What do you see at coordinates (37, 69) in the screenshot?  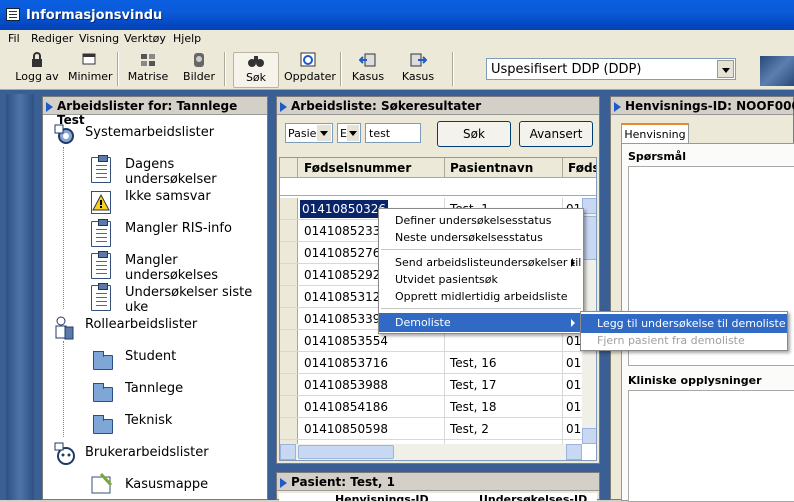 I see `logout-button: Logg av` at bounding box center [37, 69].